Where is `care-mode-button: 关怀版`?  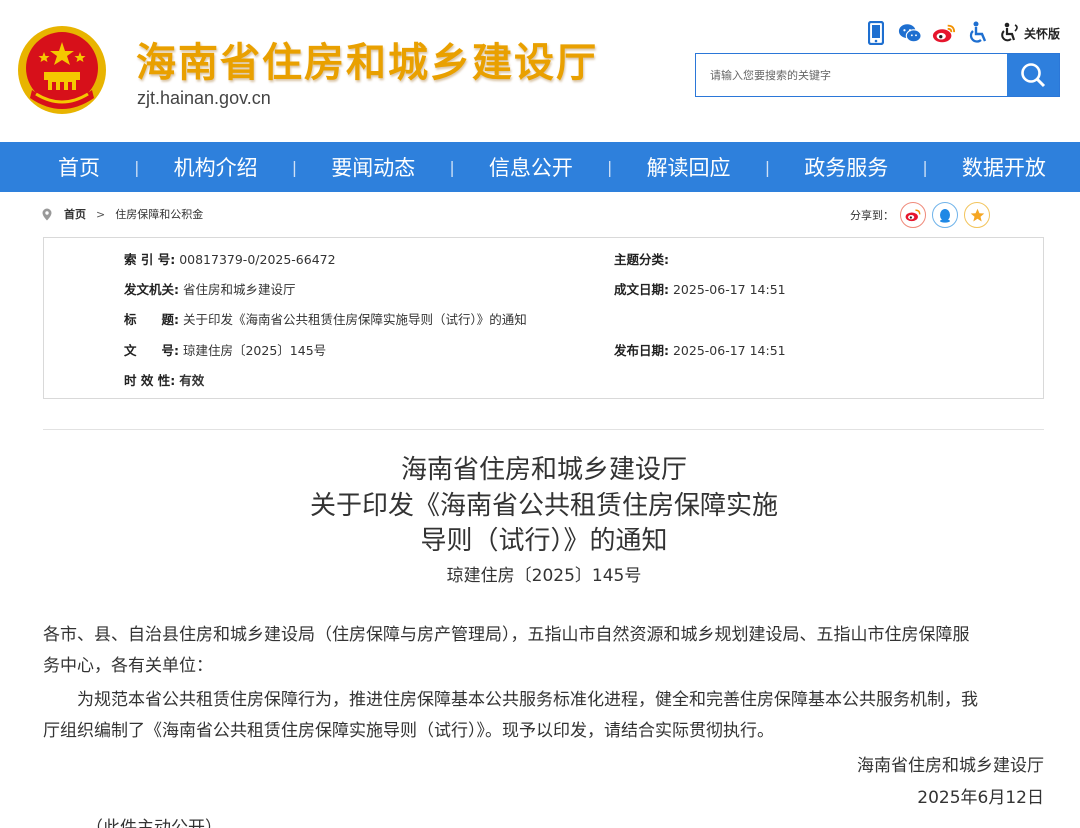 care-mode-button: 关怀版 is located at coordinates (1030, 33).